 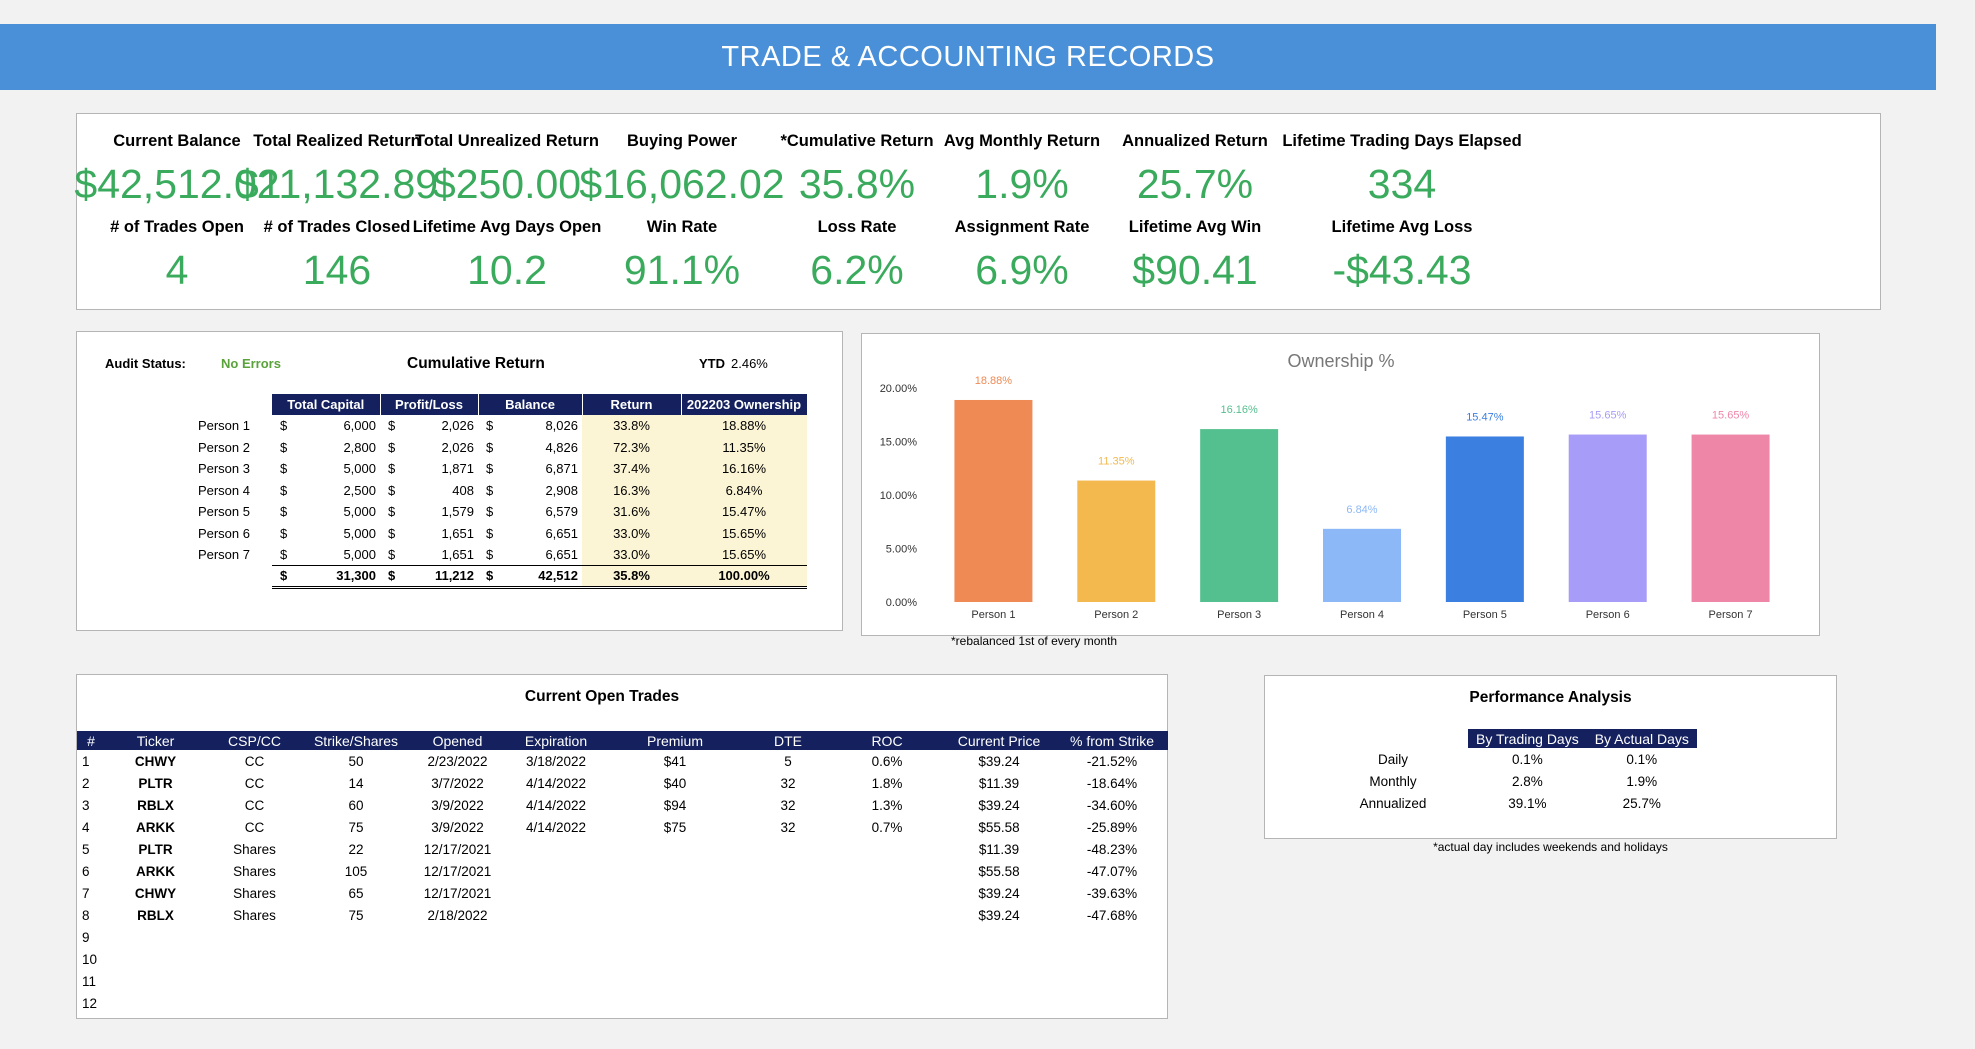 I want to click on total-capital-cell: 31,300, so click(x=335, y=577).